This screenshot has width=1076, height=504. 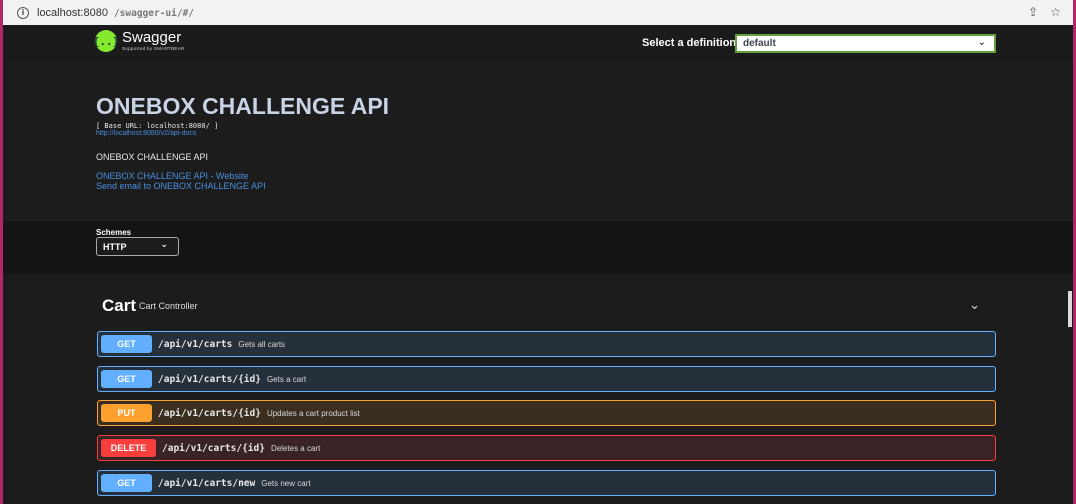 I want to click on tag-description: Cart Controller, so click(x=168, y=306).